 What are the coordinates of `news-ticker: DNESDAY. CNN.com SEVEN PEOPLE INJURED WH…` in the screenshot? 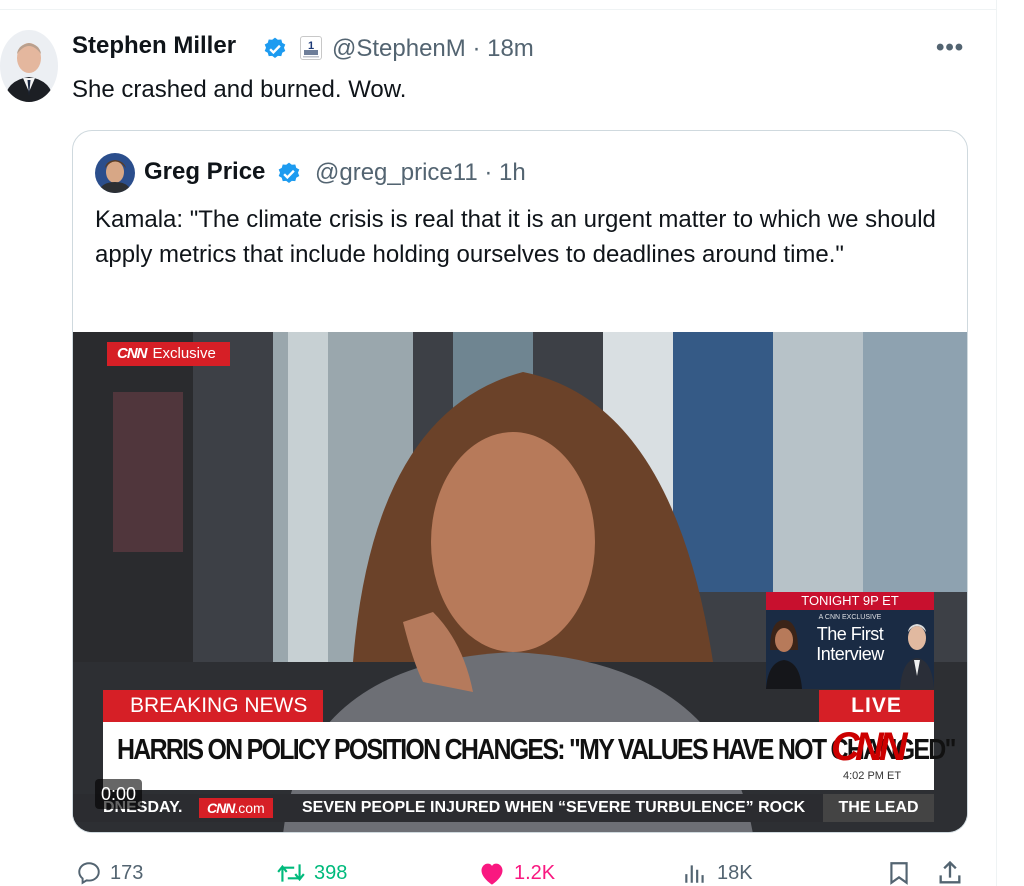 It's located at (503, 808).